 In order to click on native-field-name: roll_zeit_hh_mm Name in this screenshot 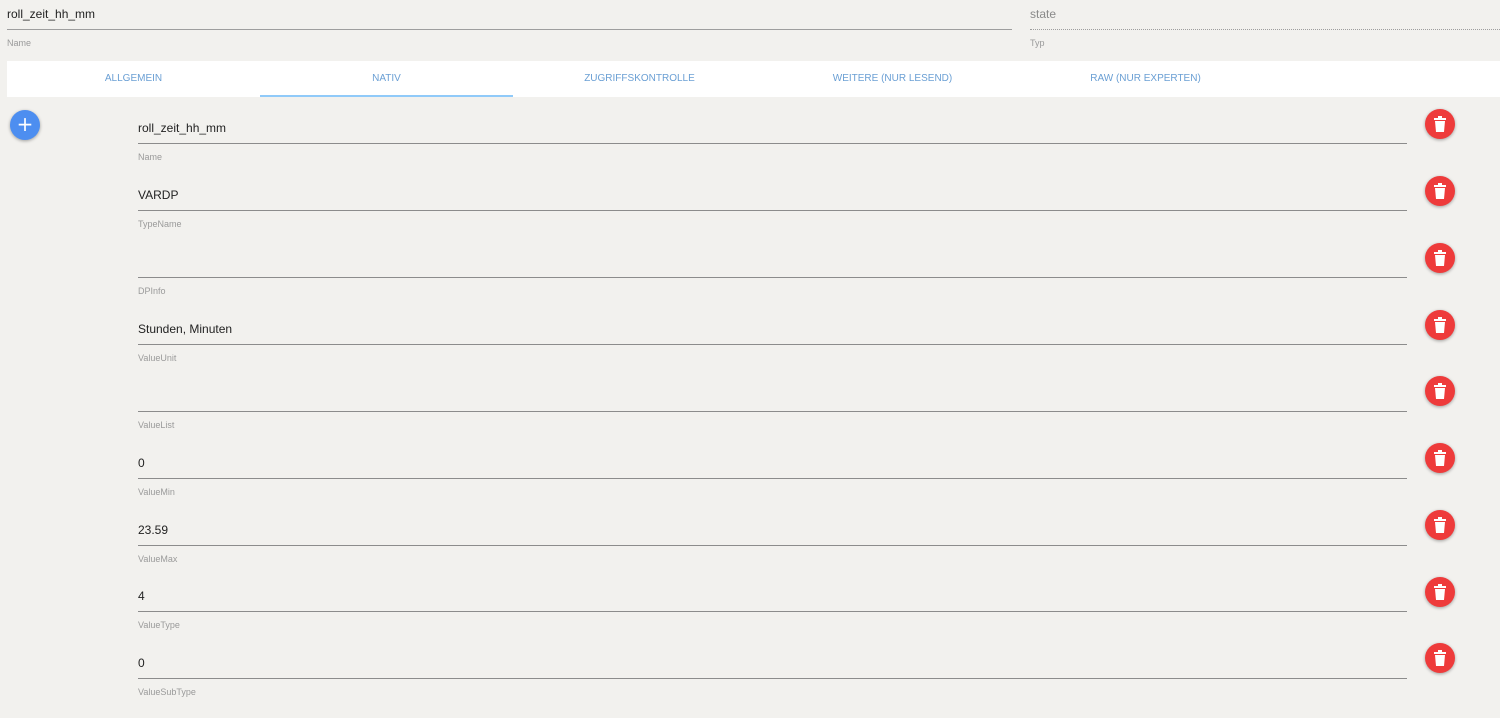, I will do `click(772, 135)`.